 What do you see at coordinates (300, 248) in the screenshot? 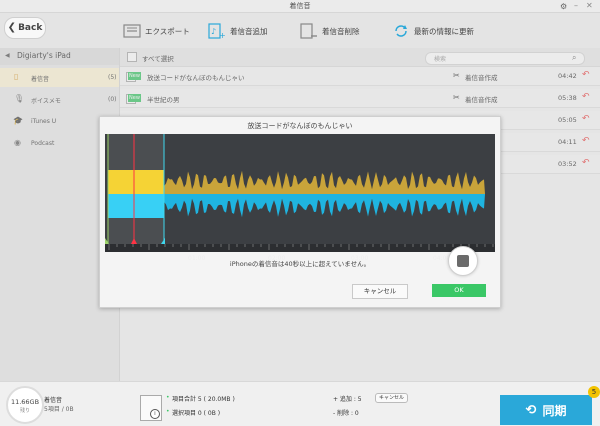
I see `timeline-strip` at bounding box center [300, 248].